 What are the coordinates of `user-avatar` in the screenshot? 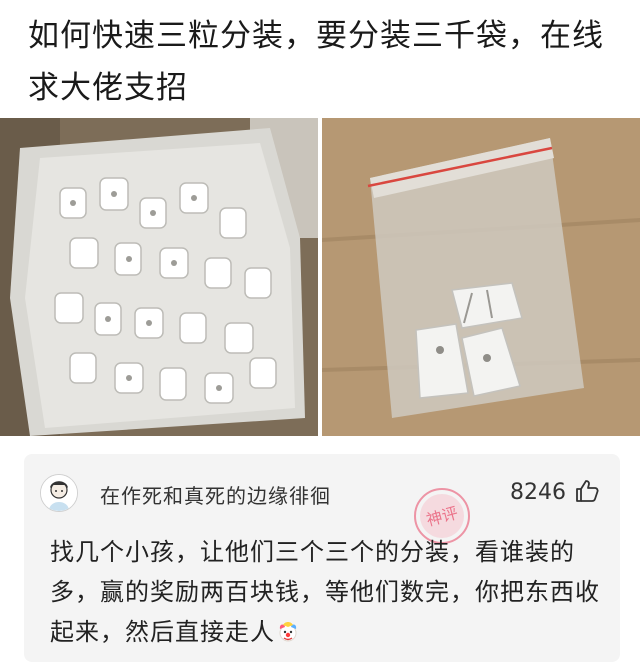 It's located at (59, 493).